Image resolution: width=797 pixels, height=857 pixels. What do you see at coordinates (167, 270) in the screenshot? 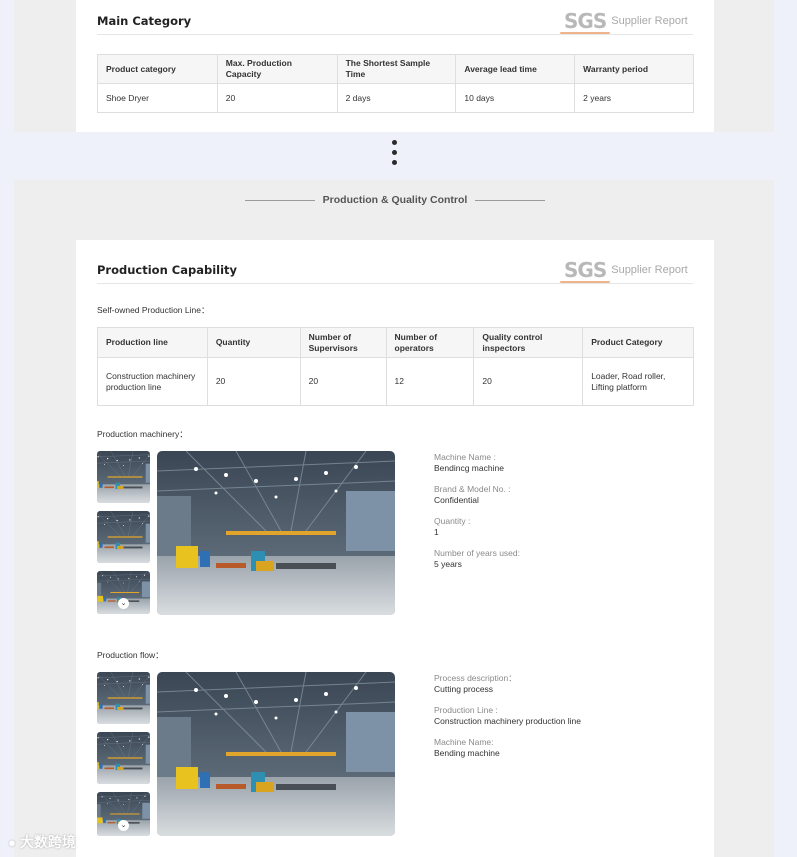
I see `production-capability-title: Production Capability` at bounding box center [167, 270].